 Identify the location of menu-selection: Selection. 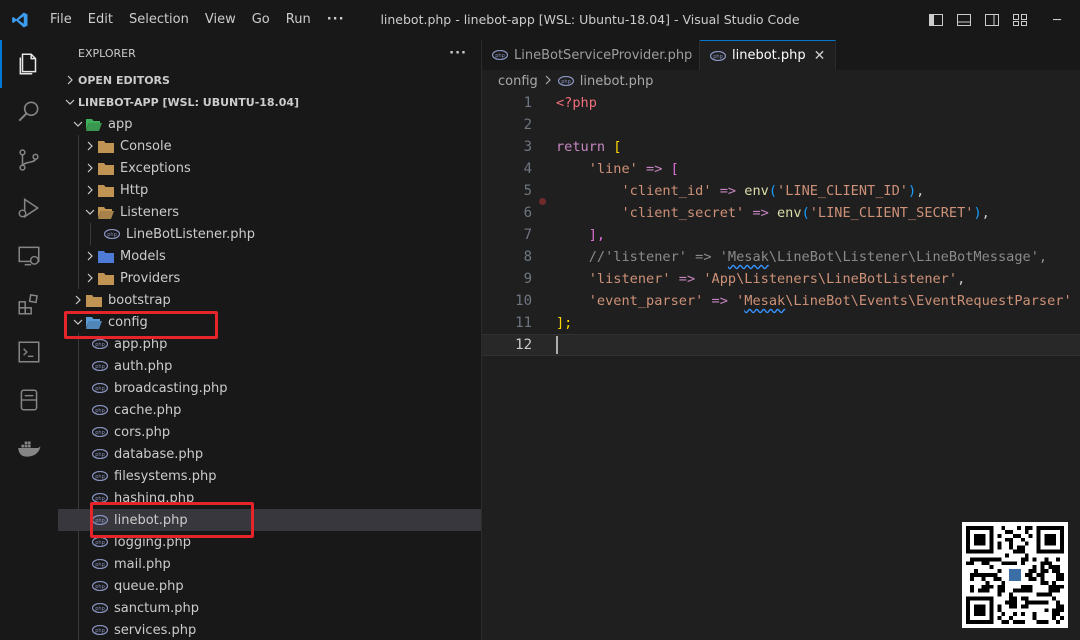
(159, 20).